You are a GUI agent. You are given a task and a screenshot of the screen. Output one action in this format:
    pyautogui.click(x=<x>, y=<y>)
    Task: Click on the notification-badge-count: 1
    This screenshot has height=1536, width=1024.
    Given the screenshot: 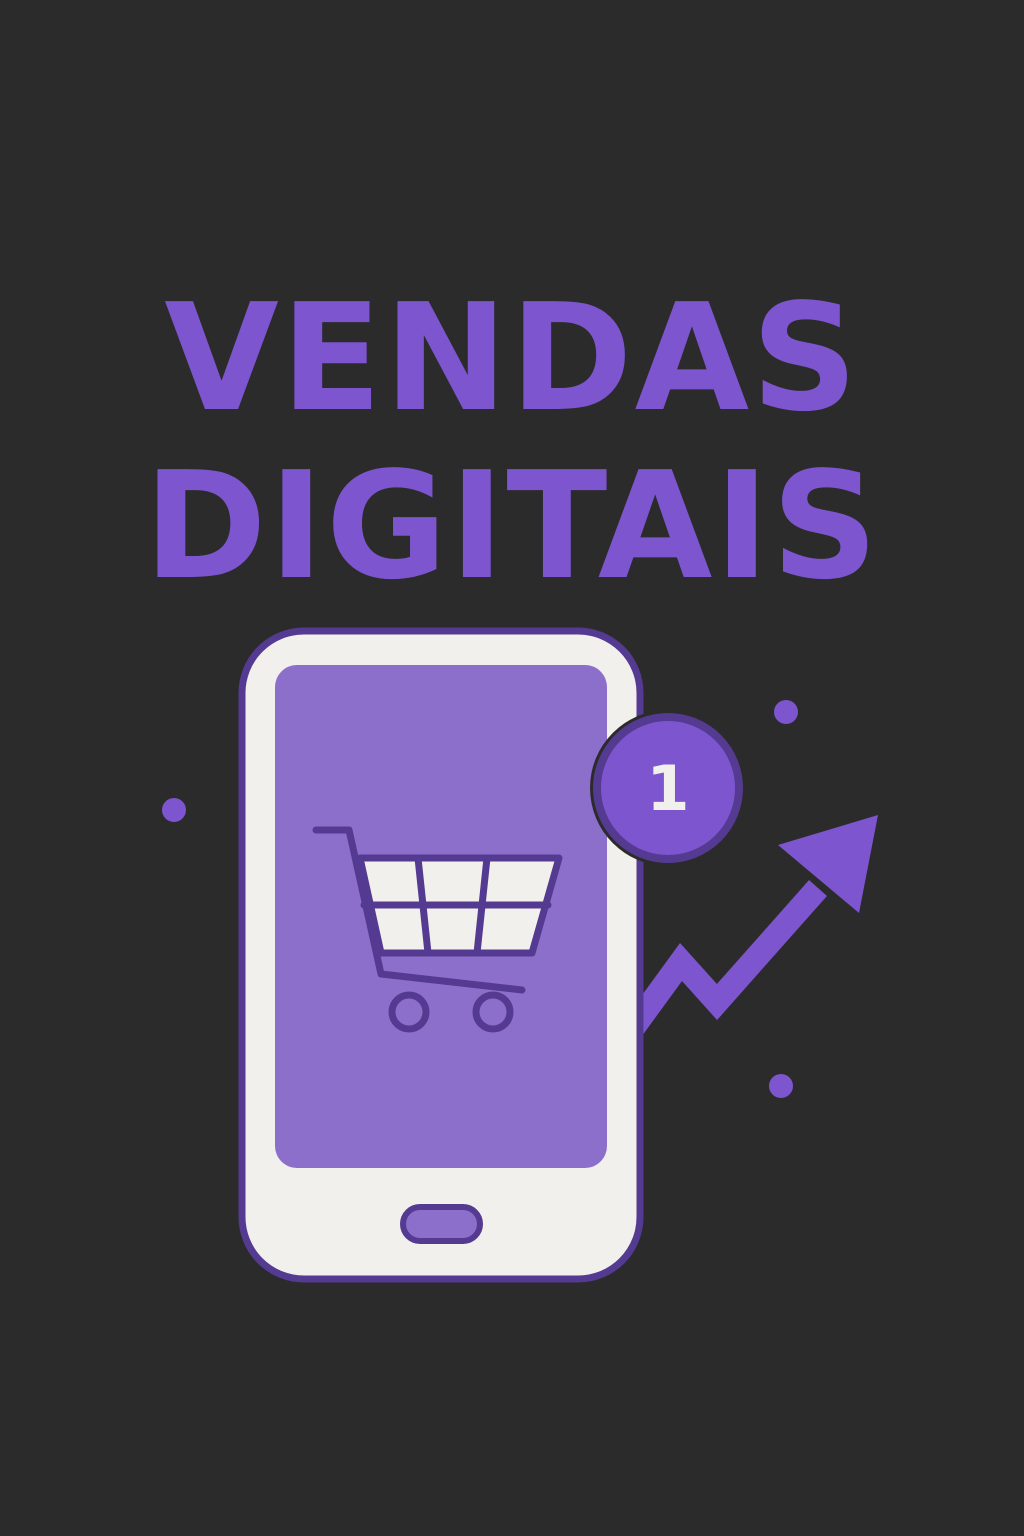 What is the action you would take?
    pyautogui.click(x=667, y=788)
    